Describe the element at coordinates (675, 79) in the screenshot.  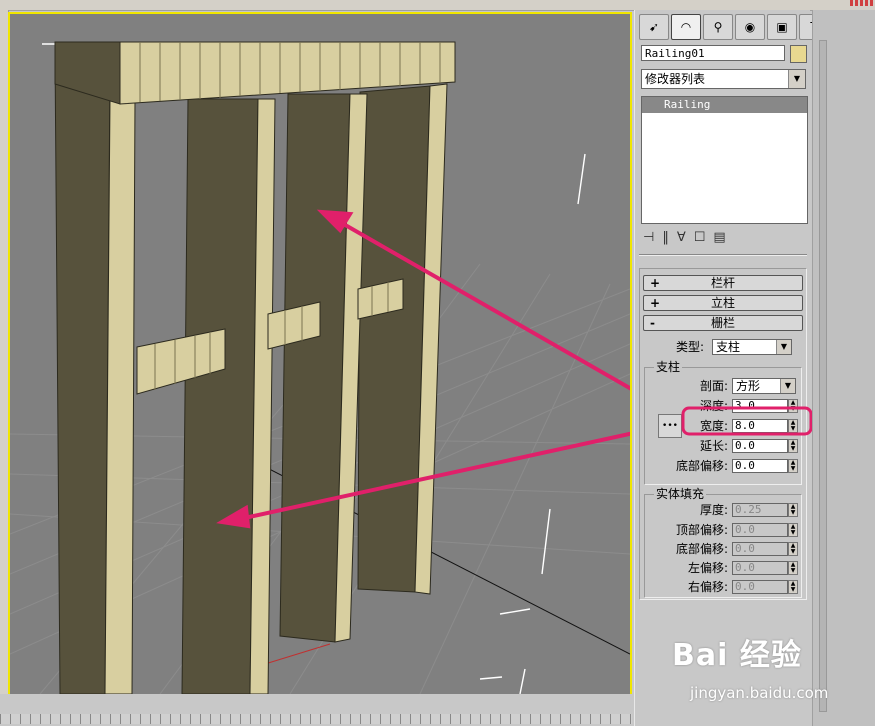
I see `modifier-list-label: 修改器列表` at that location.